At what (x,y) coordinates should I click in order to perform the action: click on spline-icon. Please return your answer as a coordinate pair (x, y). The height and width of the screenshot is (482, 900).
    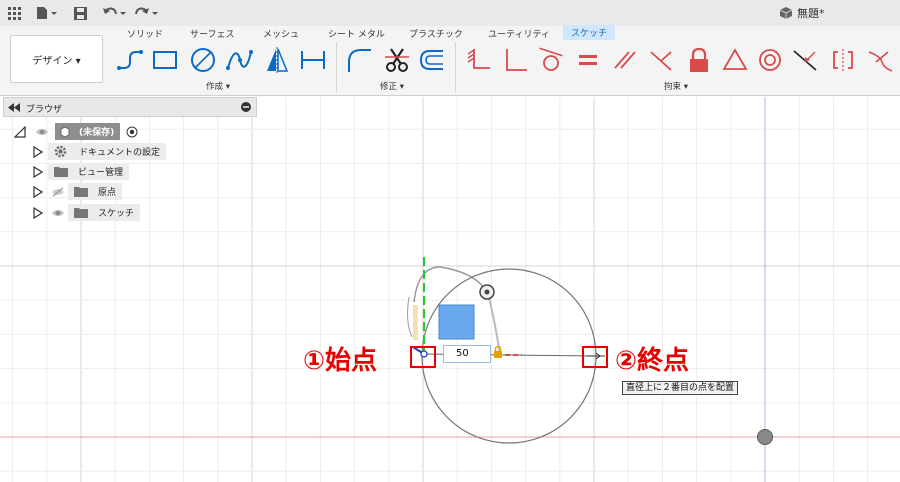
    Looking at the image, I should click on (239, 60).